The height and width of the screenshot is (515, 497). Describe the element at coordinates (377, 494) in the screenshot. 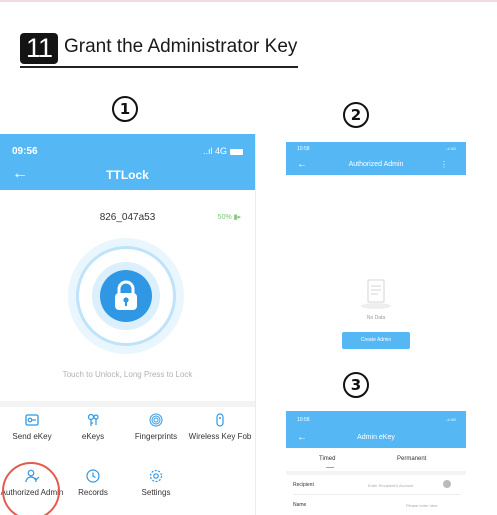

I see `field-divider` at that location.